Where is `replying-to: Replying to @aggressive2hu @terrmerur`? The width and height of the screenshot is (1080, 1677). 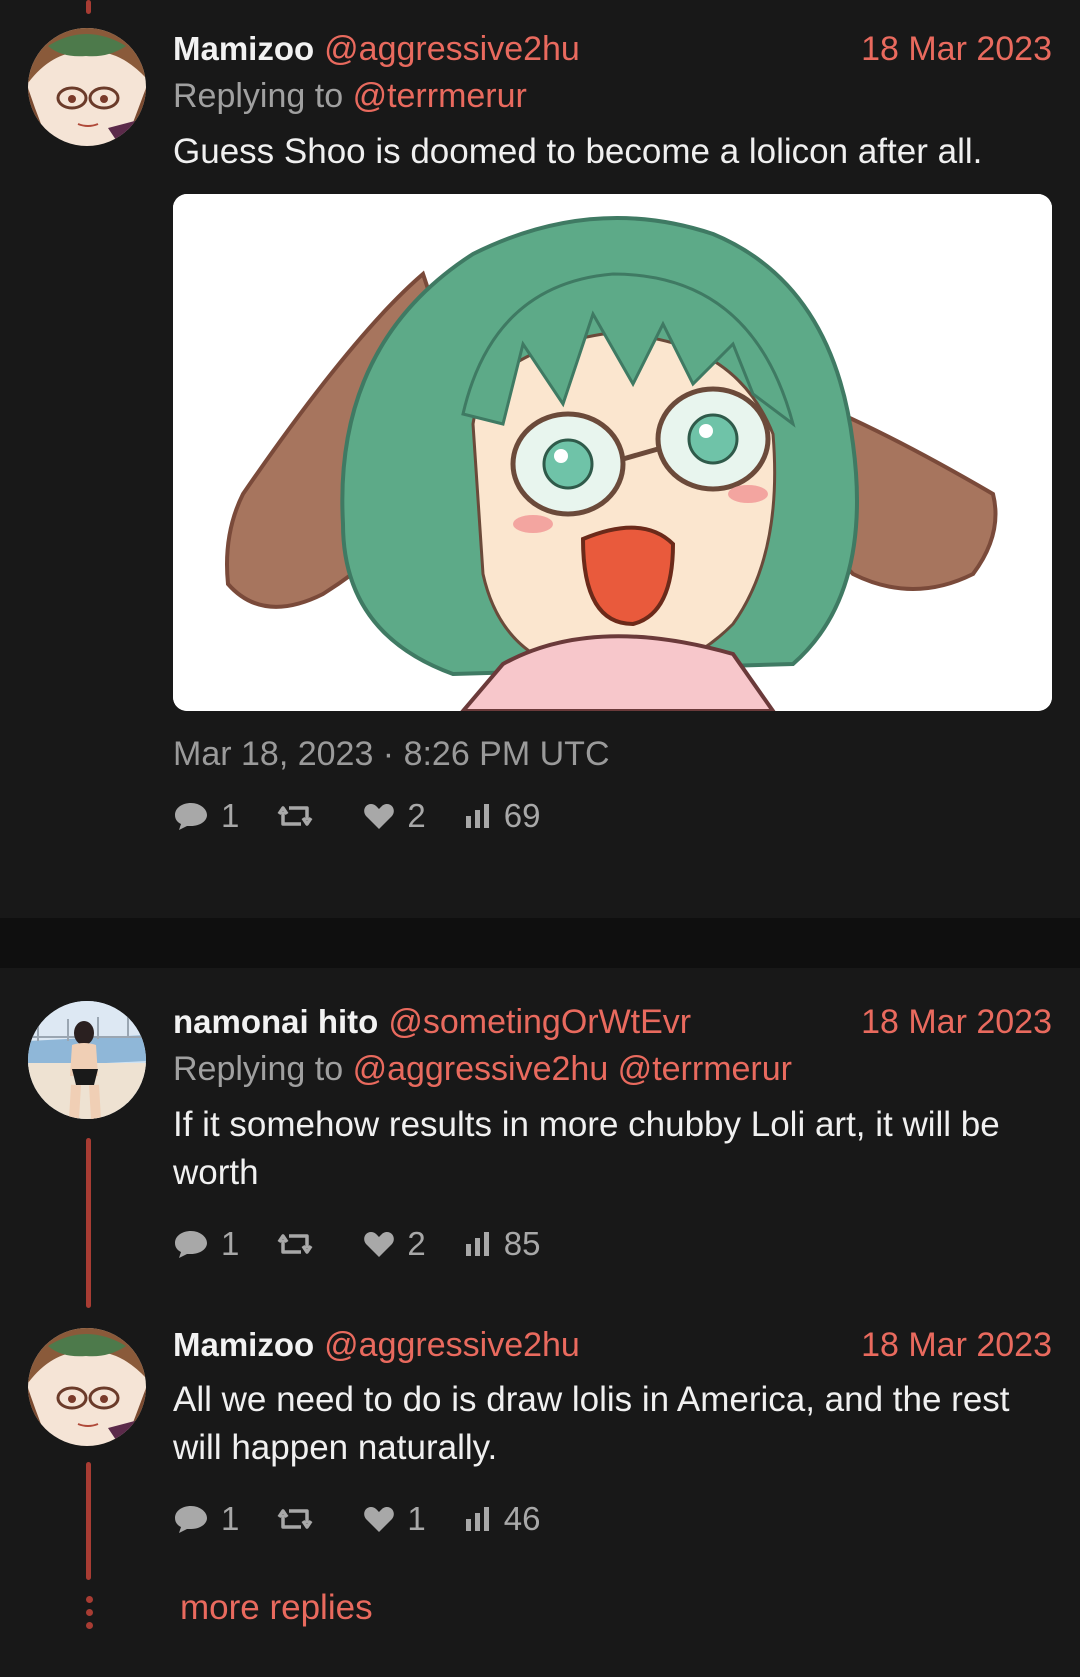 replying-to: Replying to @aggressive2hu @terrmerur is located at coordinates (612, 1069).